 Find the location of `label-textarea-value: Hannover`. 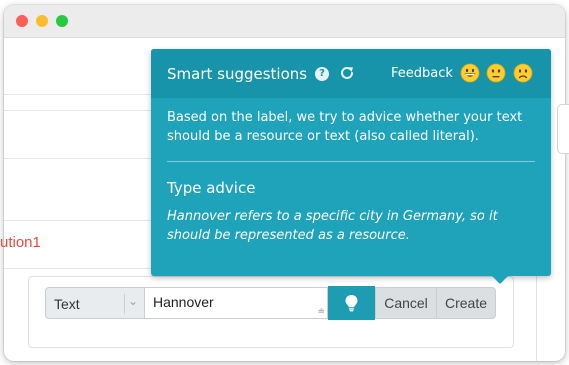

label-textarea-value: Hannover is located at coordinates (183, 302).